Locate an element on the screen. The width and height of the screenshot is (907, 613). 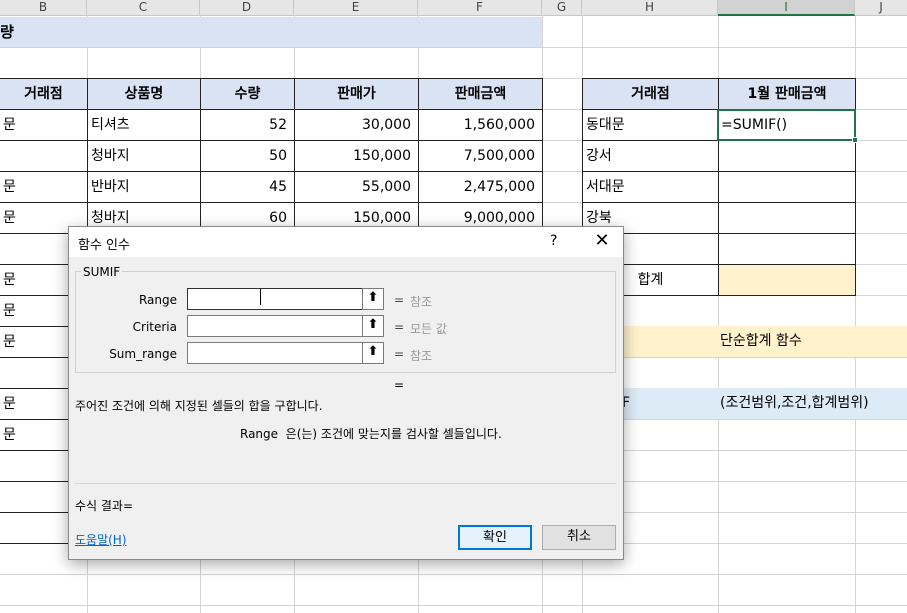
col-header-e: E is located at coordinates (356, 8).